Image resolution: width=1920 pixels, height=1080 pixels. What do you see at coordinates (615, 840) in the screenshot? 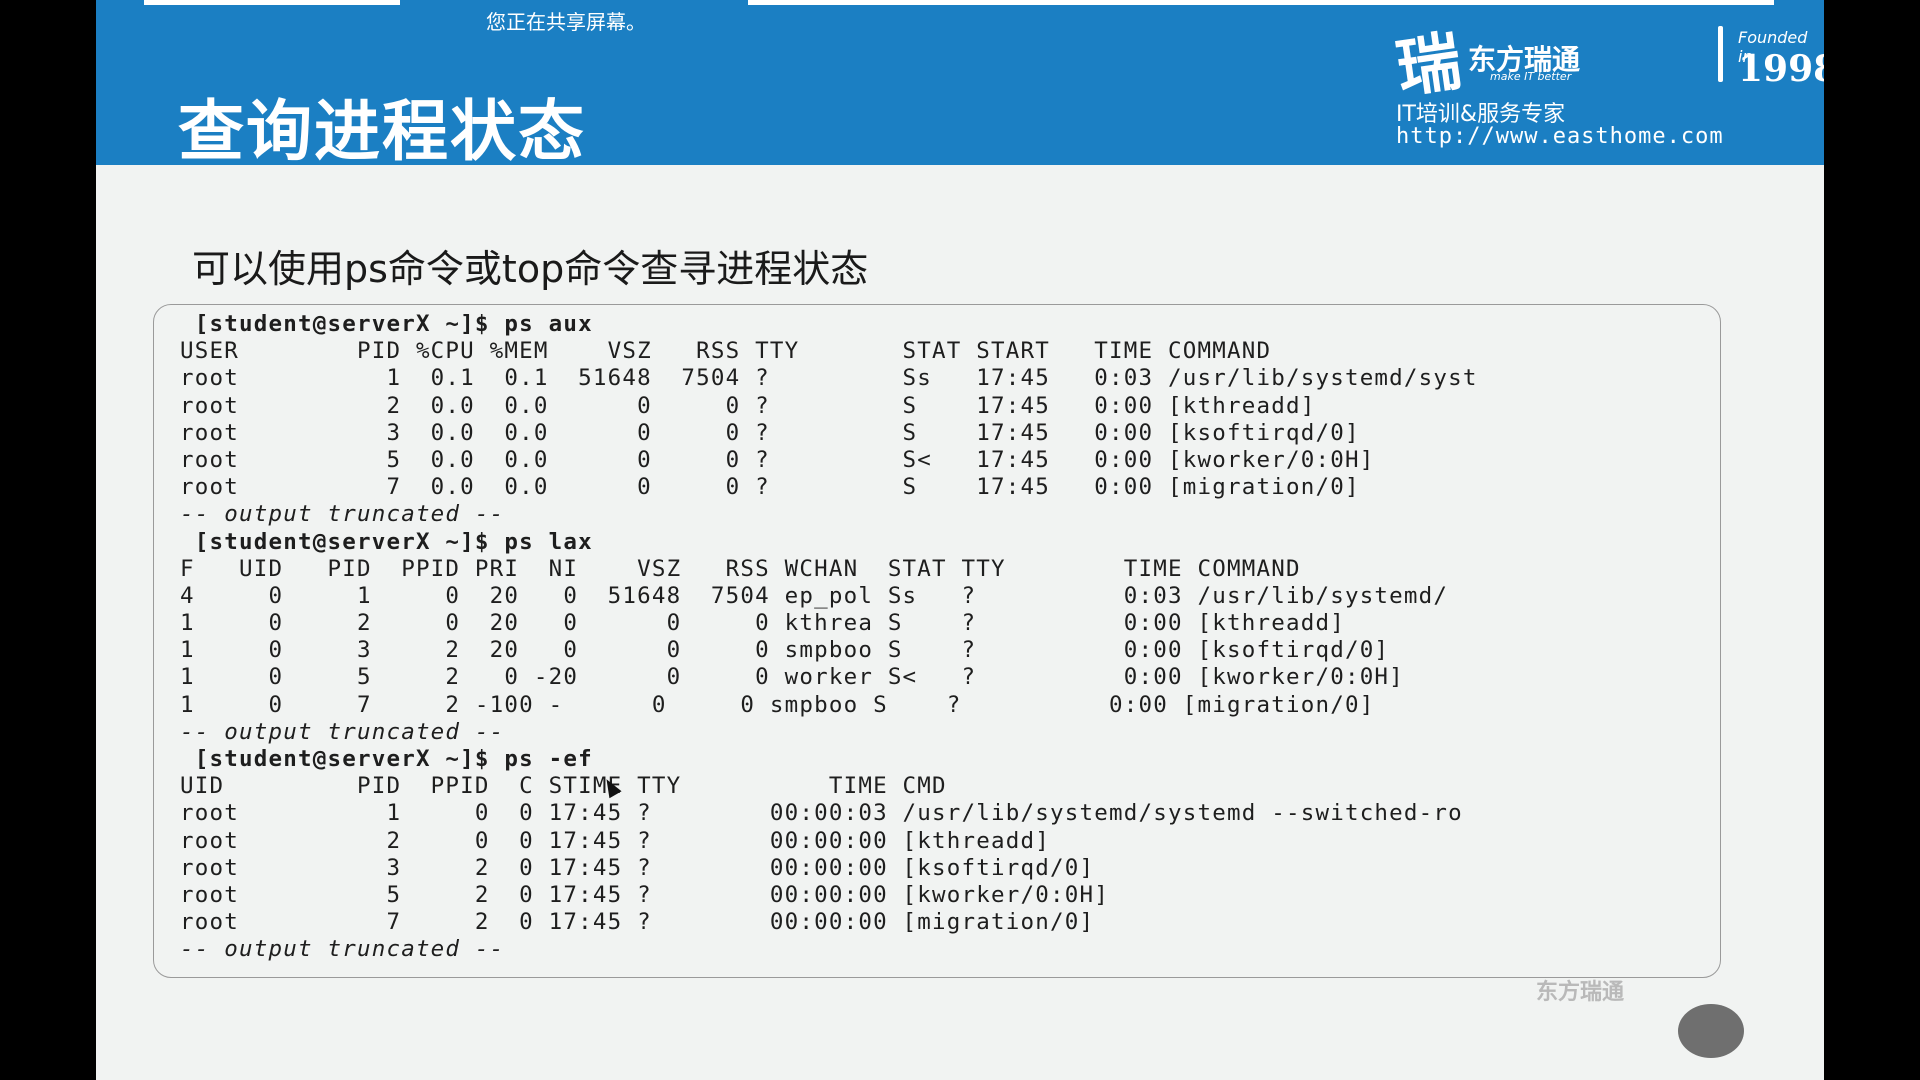
I see `terminal-line: root 2 0 0 17:45 ? 00:00:00 [kthreadd]` at bounding box center [615, 840].